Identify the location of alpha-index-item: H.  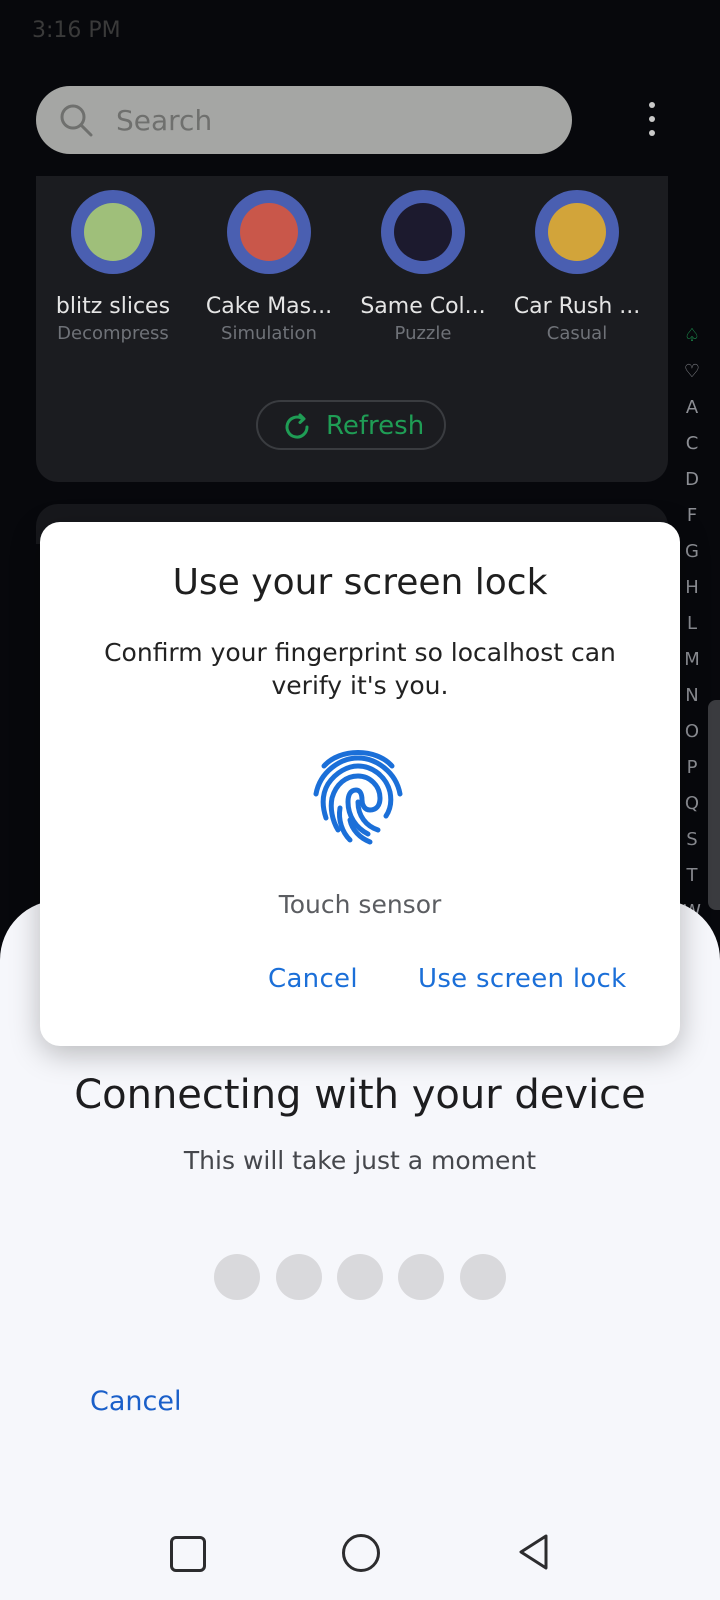
(692, 588).